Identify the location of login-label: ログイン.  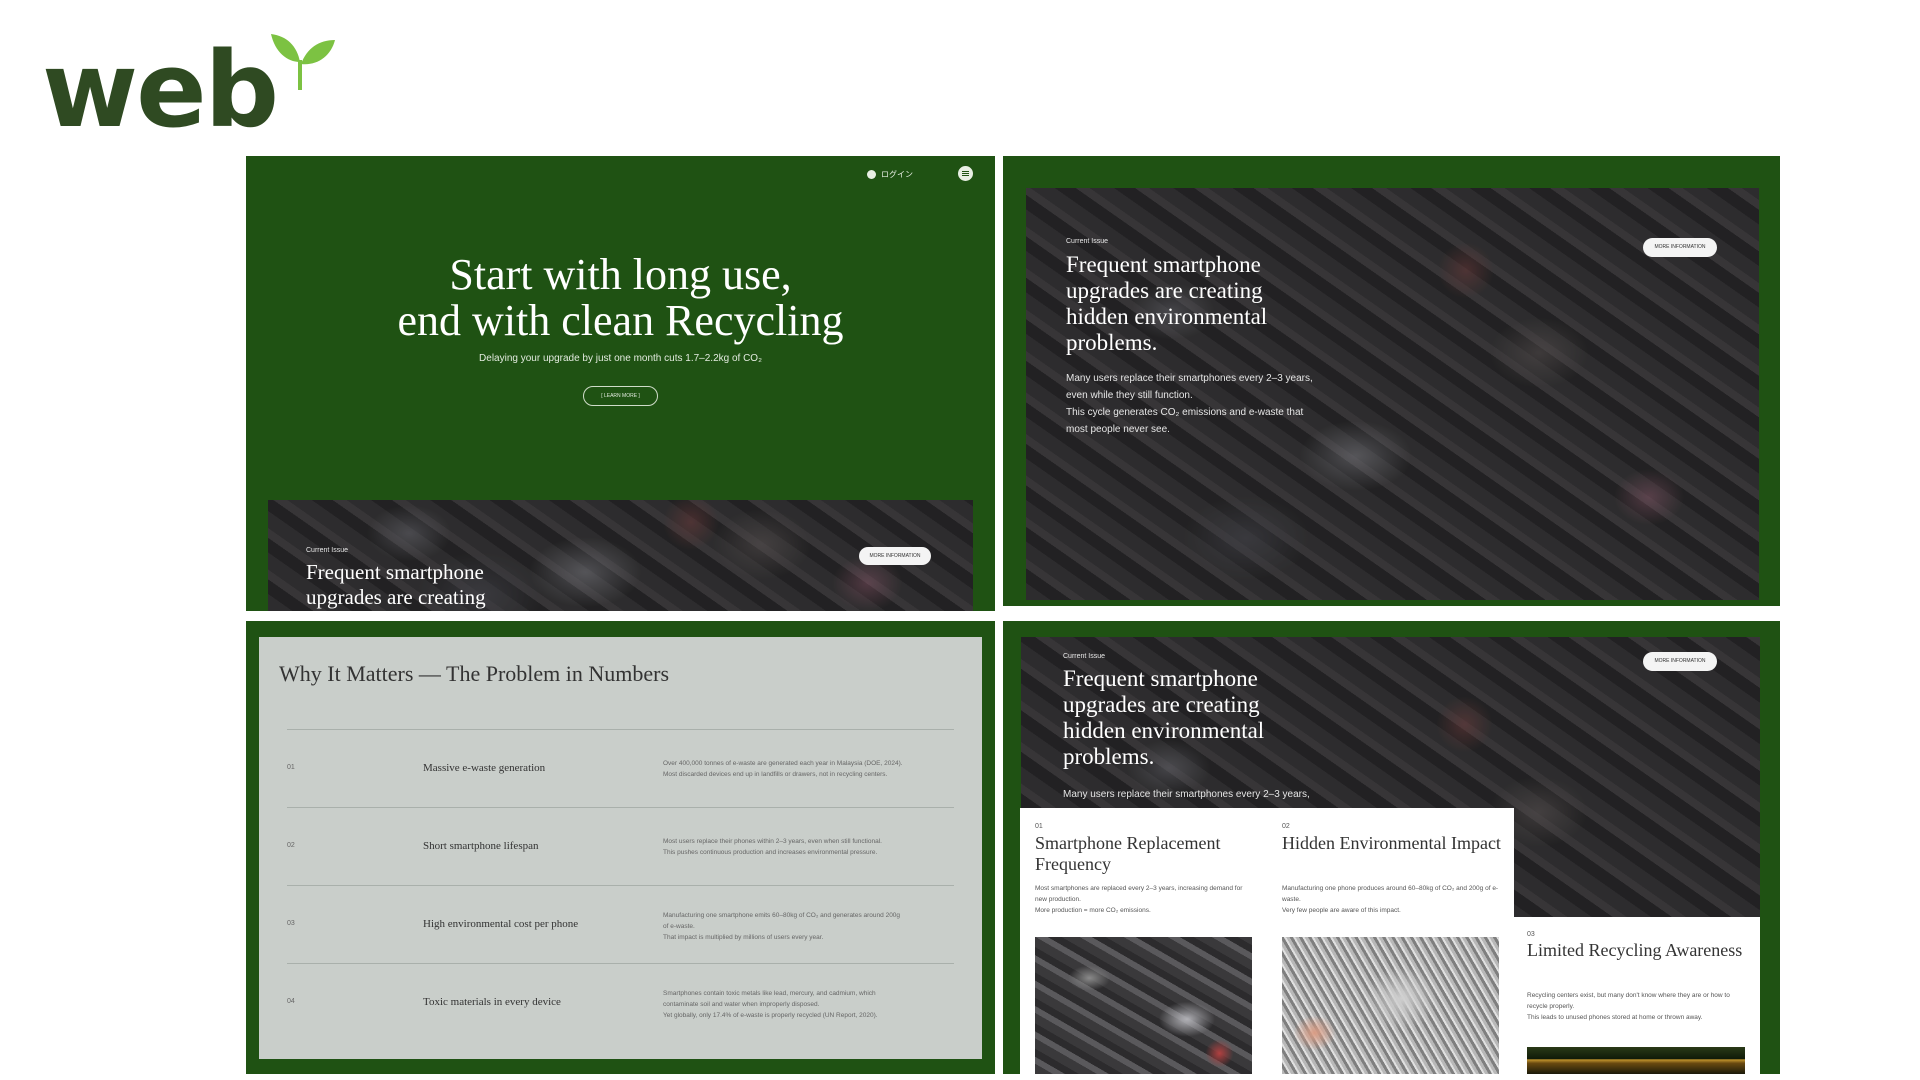
(897, 174).